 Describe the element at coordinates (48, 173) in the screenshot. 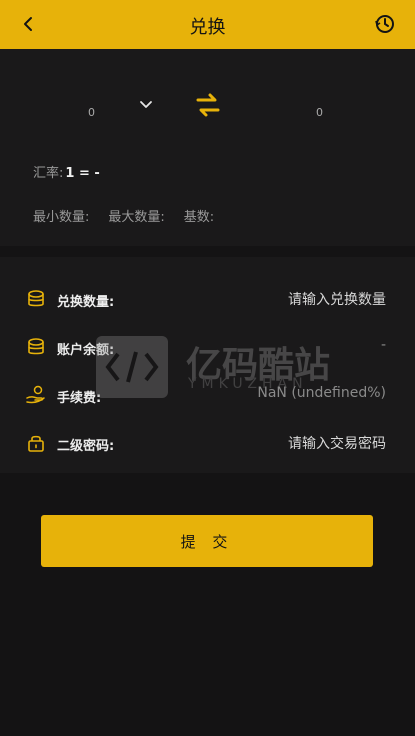

I see `rate-label: 汇率:` at that location.